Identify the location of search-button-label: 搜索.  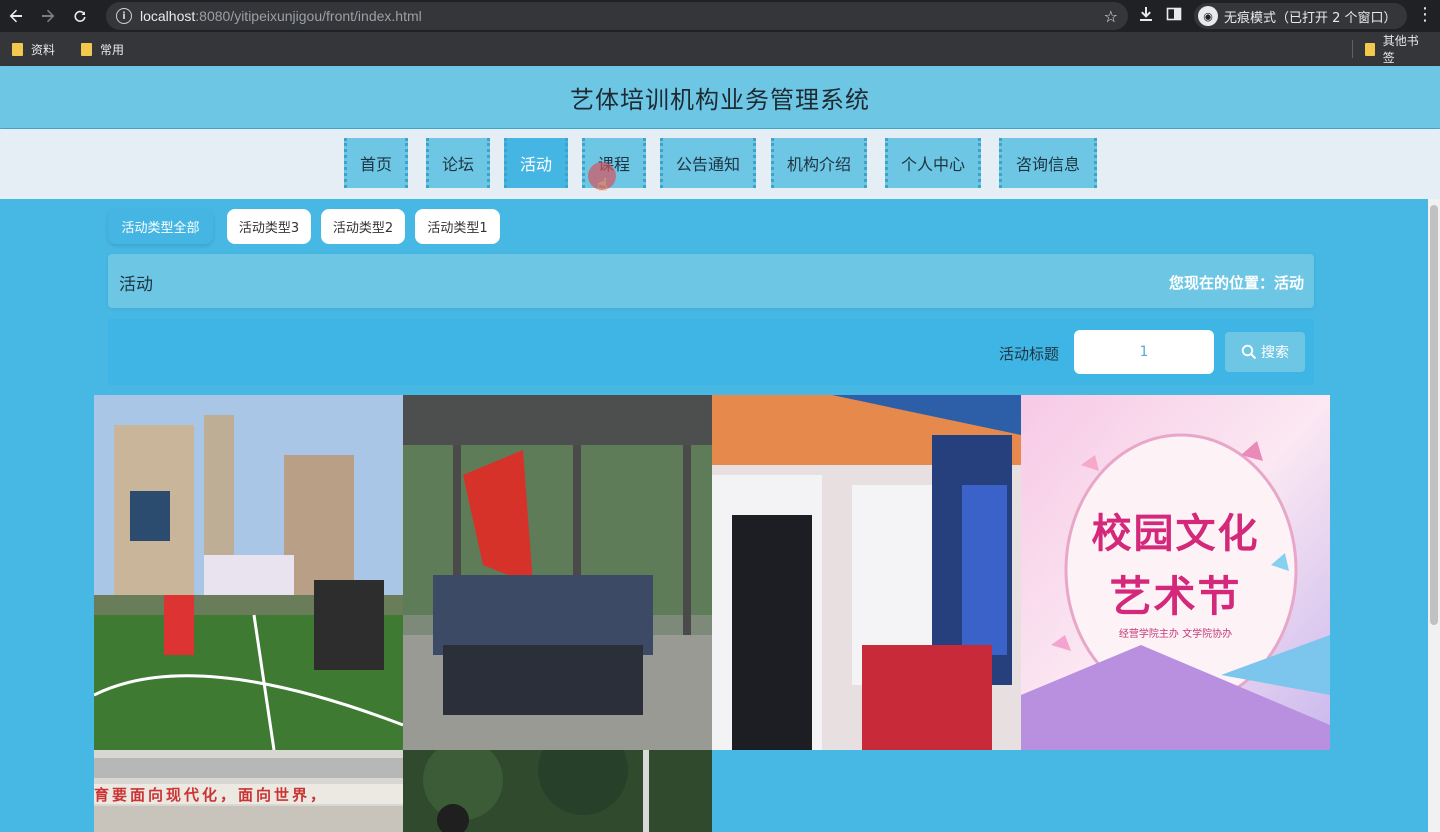
(1275, 353).